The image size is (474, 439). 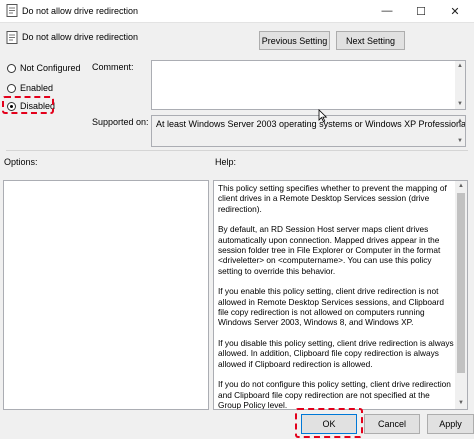 What do you see at coordinates (12, 37) in the screenshot?
I see `policy-setting-icon` at bounding box center [12, 37].